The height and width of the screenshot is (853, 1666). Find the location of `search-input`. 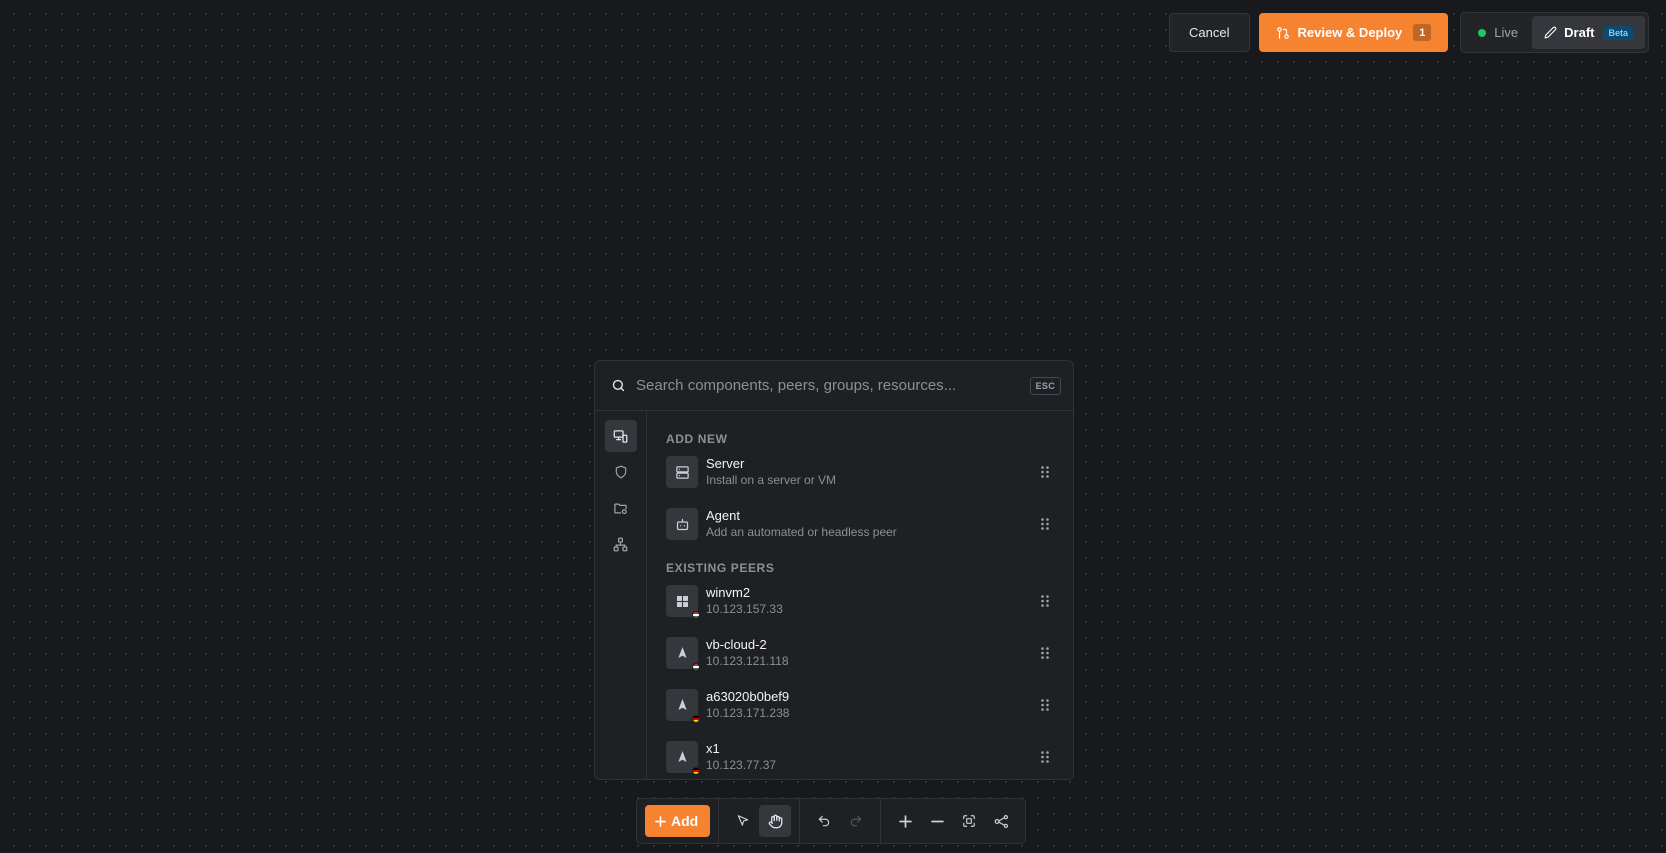

search-input is located at coordinates (833, 385).